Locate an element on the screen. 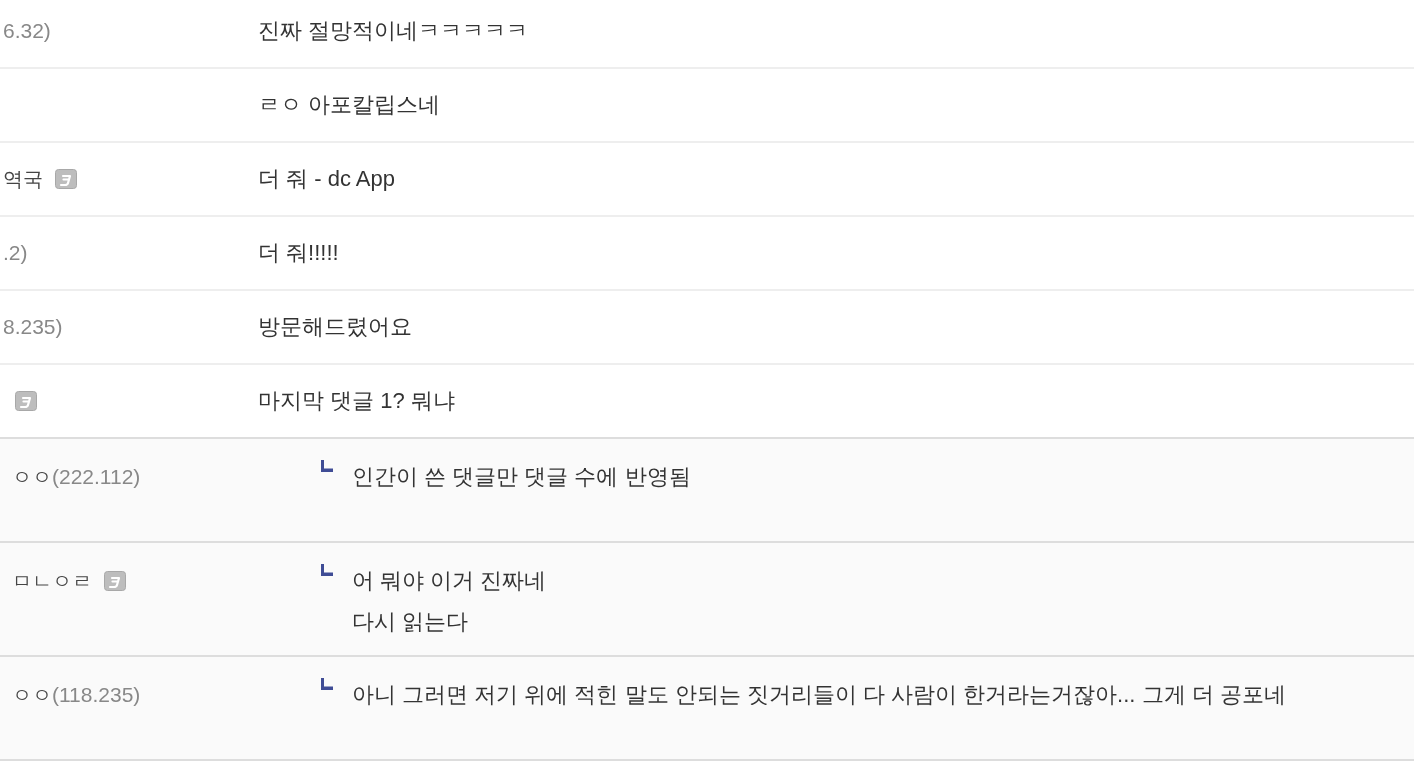 The image size is (1414, 770). nickname: ㅁㄴㅇㄹ is located at coordinates (52, 581).